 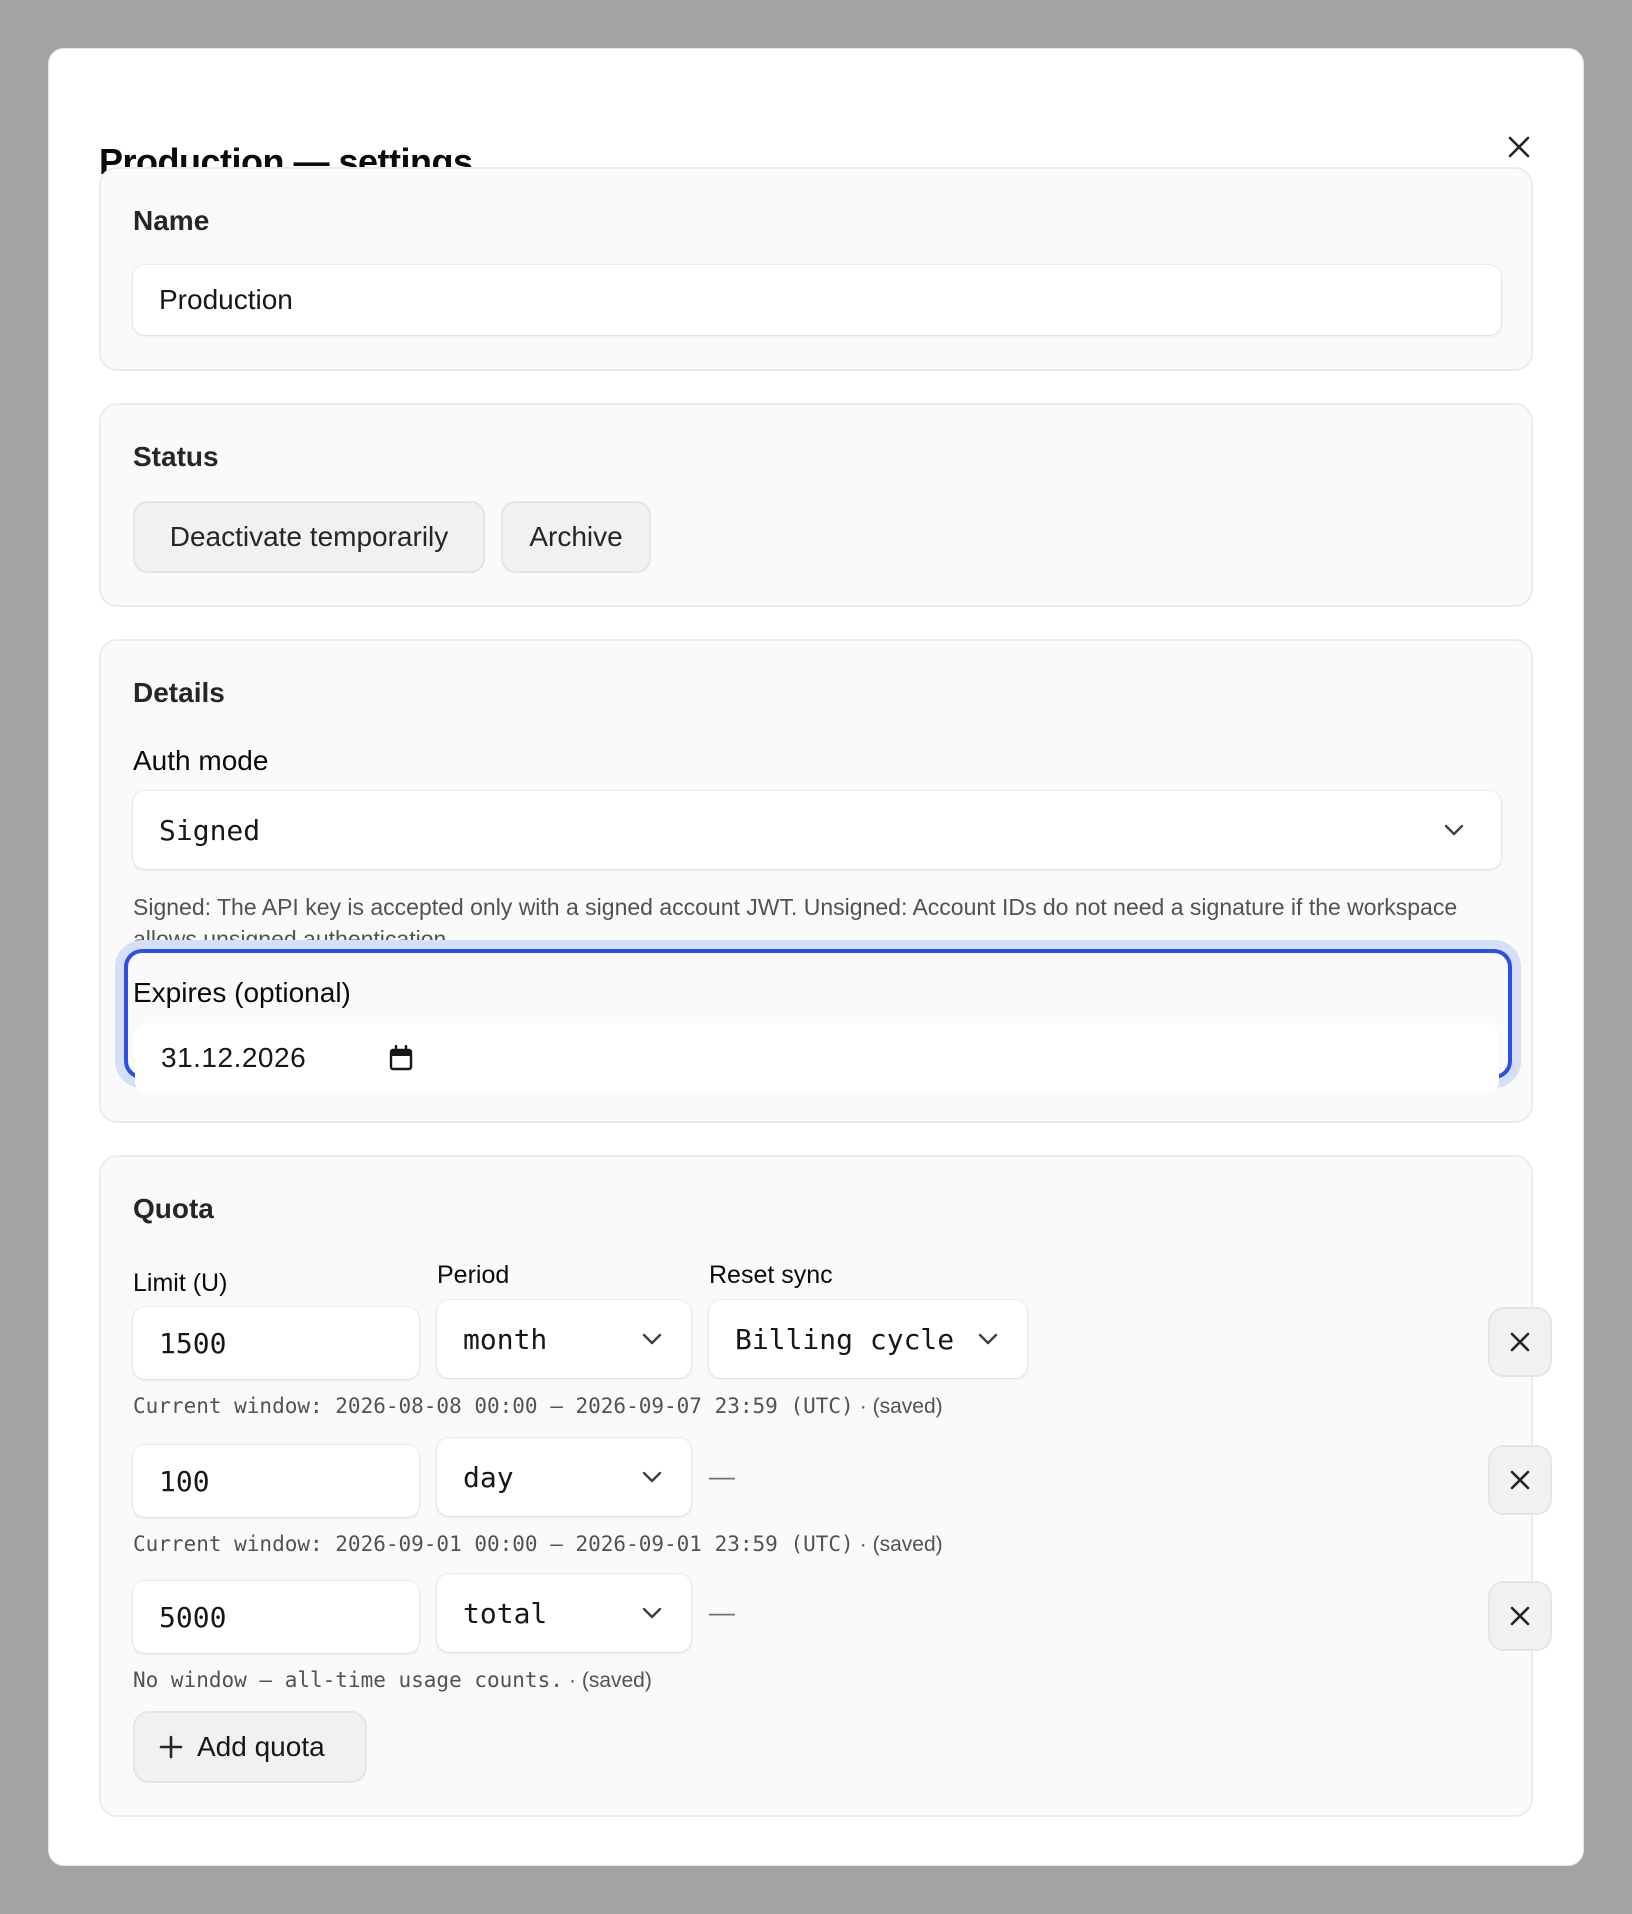 What do you see at coordinates (276, 1617) in the screenshot?
I see `quota-limit-input: 5000` at bounding box center [276, 1617].